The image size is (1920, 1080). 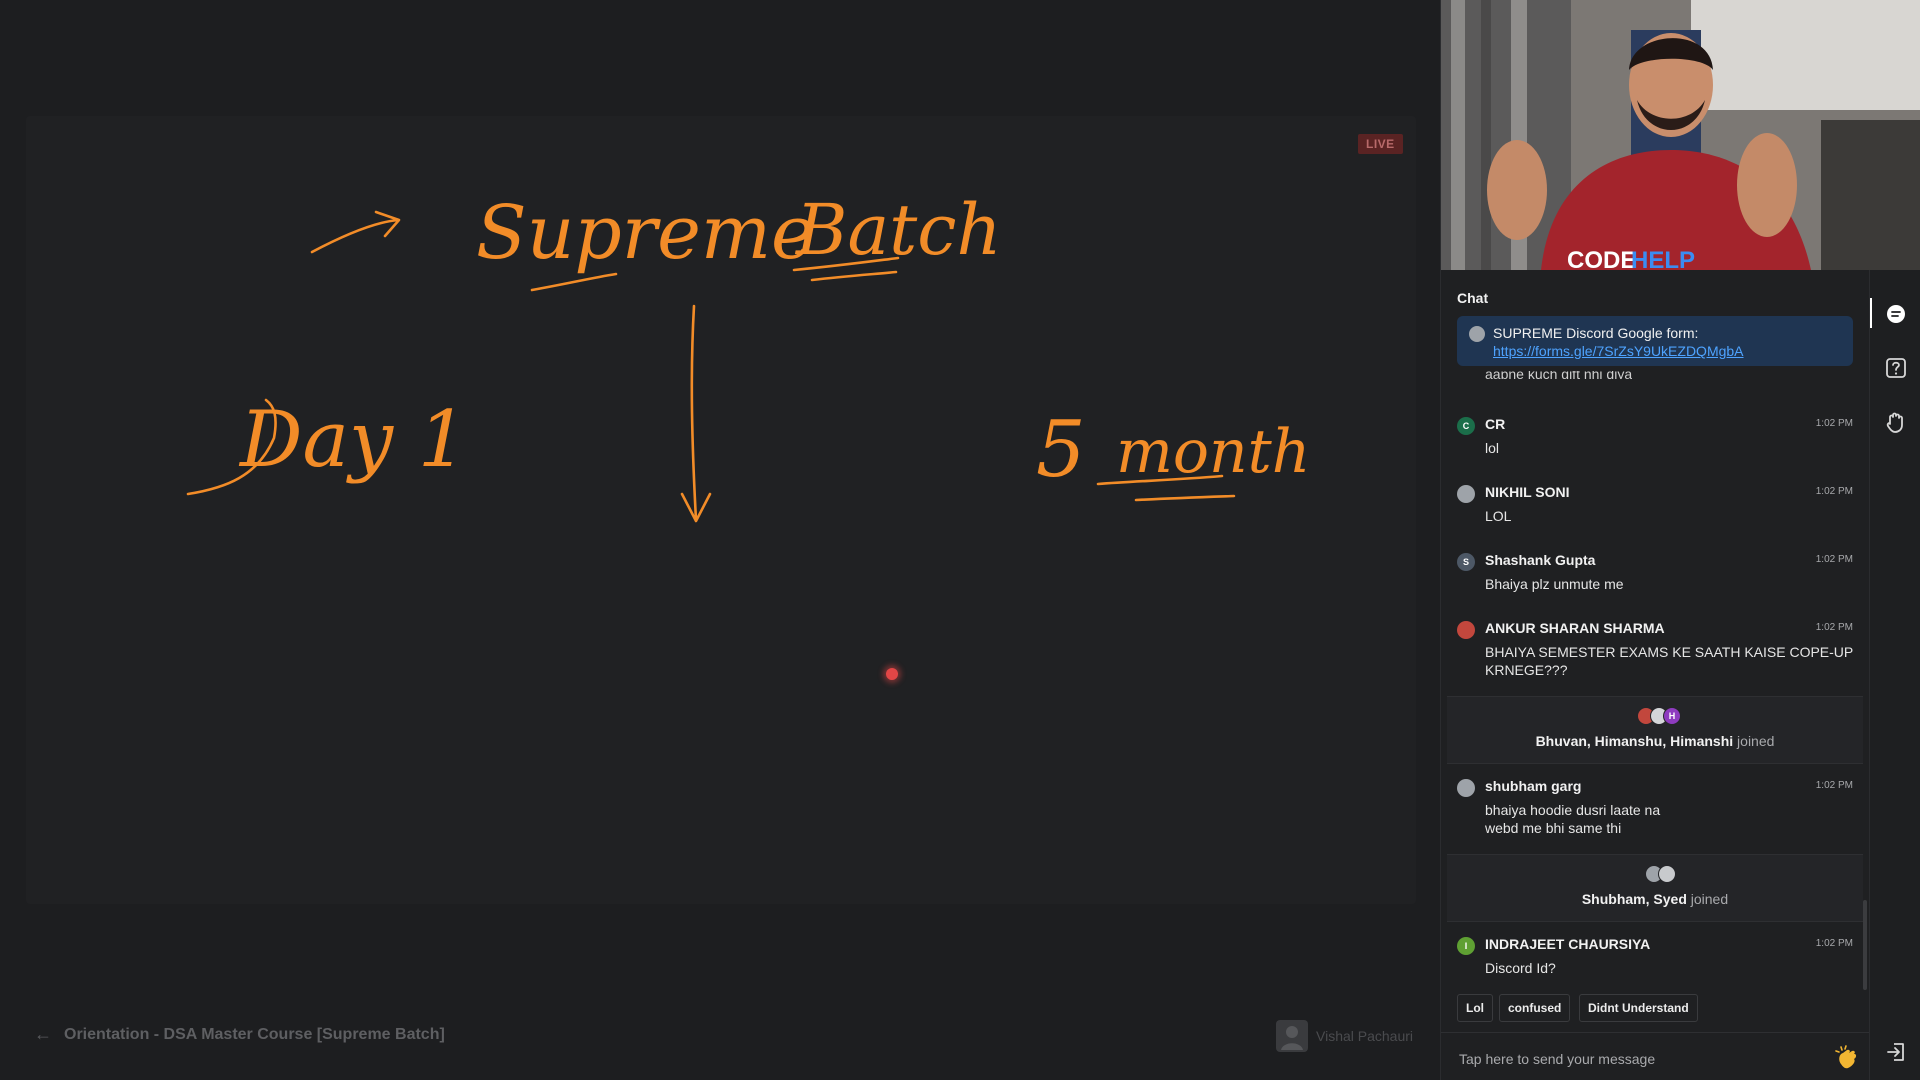 What do you see at coordinates (1638, 1008) in the screenshot?
I see `quick-reply-didnt-understand: Didnt Understand` at bounding box center [1638, 1008].